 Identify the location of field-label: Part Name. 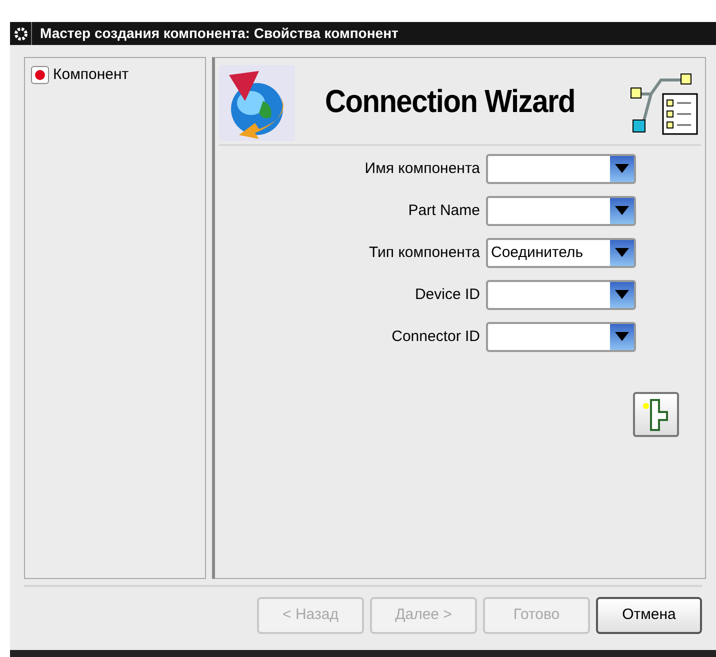
(444, 210).